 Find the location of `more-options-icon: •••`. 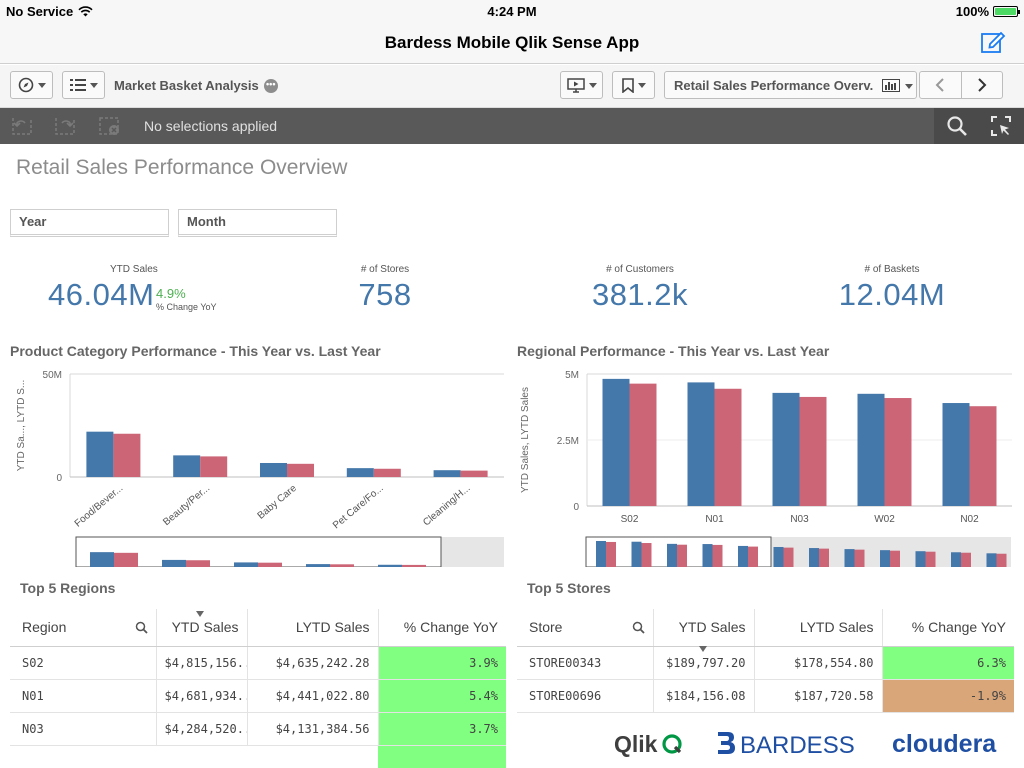

more-options-icon: ••• is located at coordinates (270, 85).